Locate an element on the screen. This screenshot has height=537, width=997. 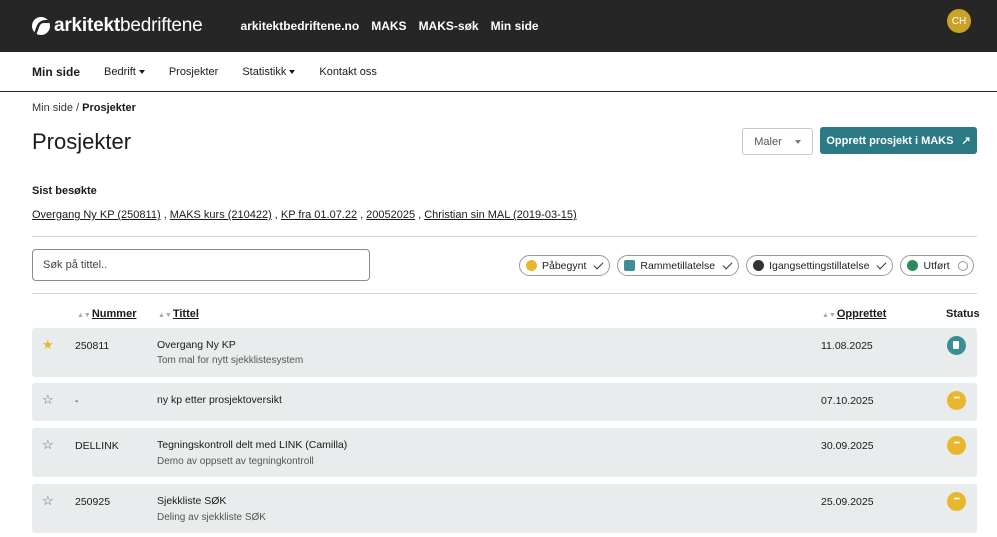
external-link-icon: ↗ is located at coordinates (966, 141).